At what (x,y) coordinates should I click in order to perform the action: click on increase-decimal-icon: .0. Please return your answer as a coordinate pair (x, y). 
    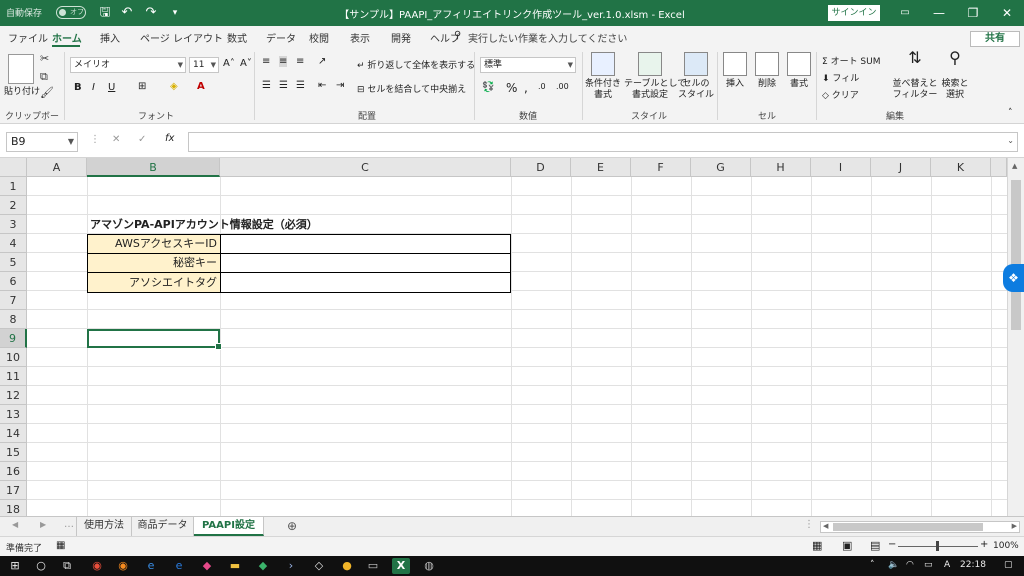
    Looking at the image, I should click on (542, 86).